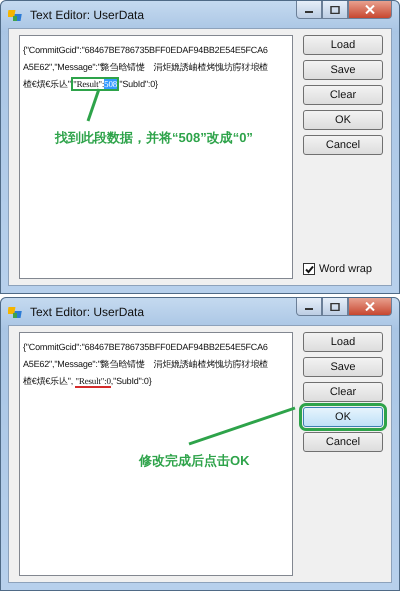 Image resolution: width=400 pixels, height=591 pixels. I want to click on editor-line: 楂€熼€乐亾", "Result":0,"SubId":0}, so click(88, 382).